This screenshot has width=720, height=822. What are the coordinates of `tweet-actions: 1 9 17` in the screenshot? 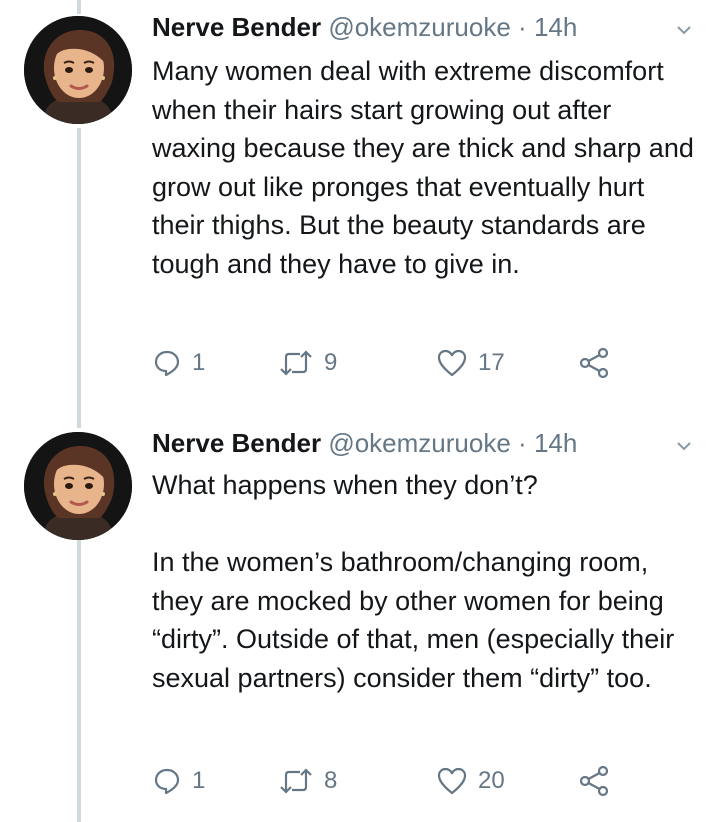 It's located at (402, 363).